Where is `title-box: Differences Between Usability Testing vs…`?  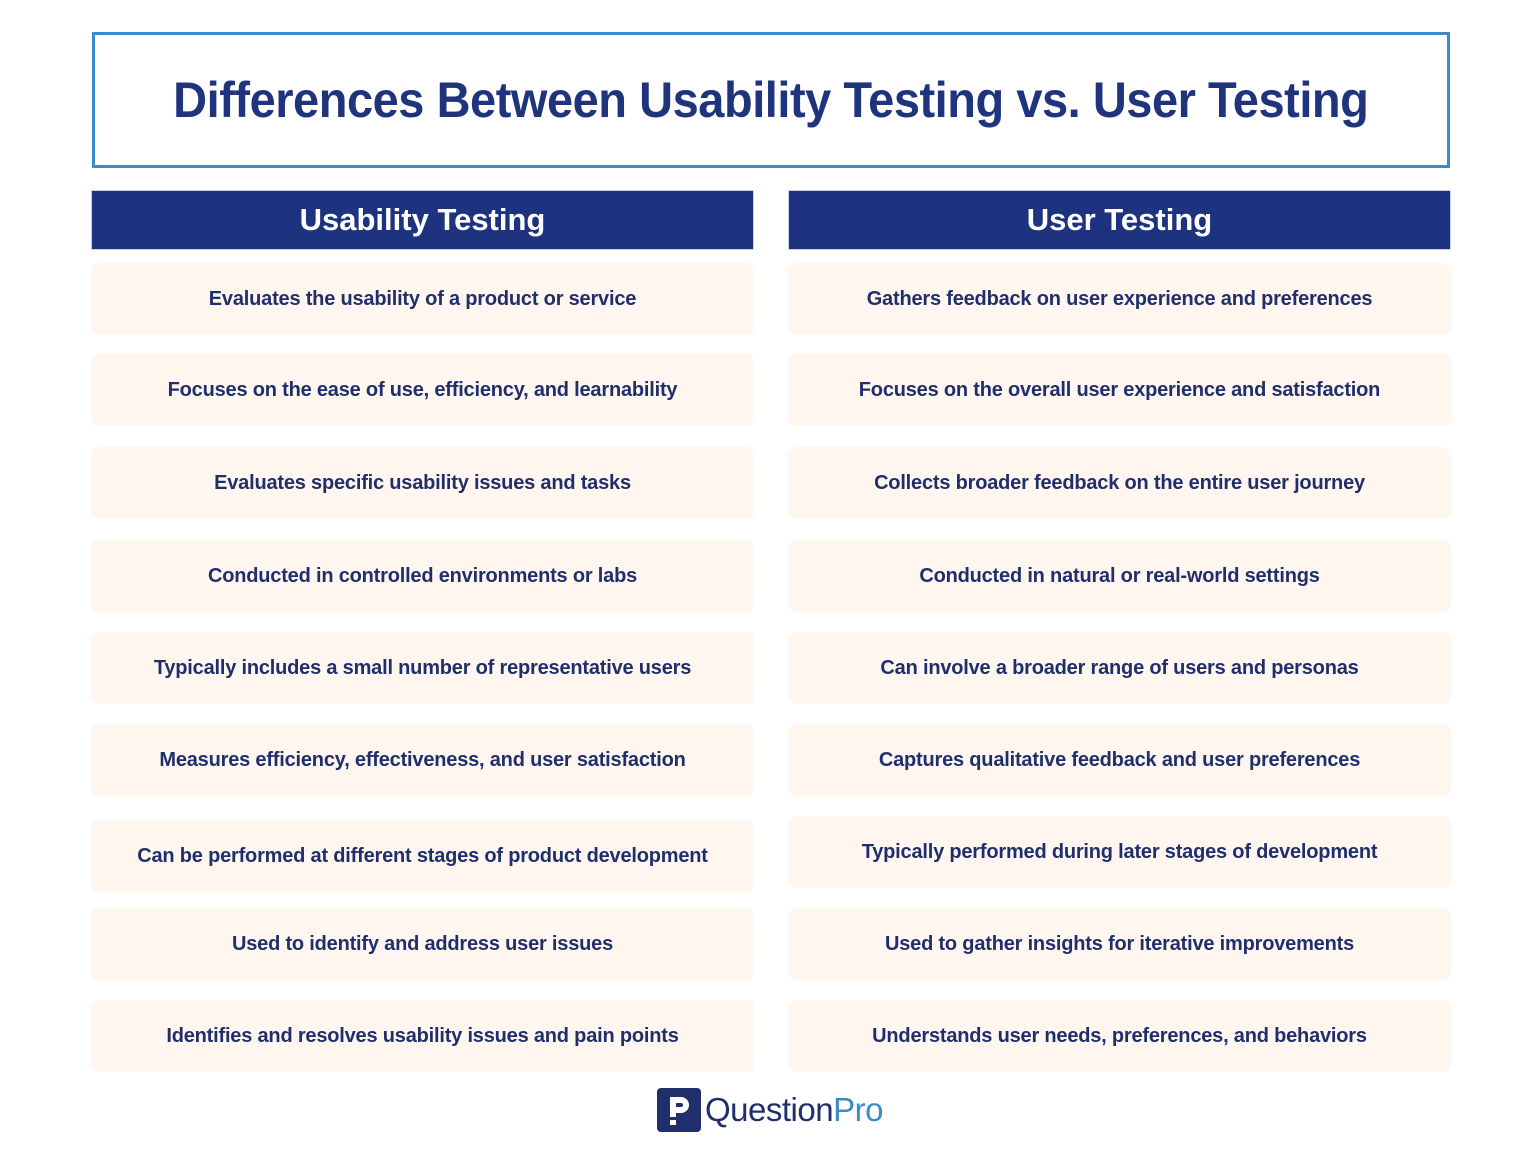 title-box: Differences Between Usability Testing vs… is located at coordinates (771, 100).